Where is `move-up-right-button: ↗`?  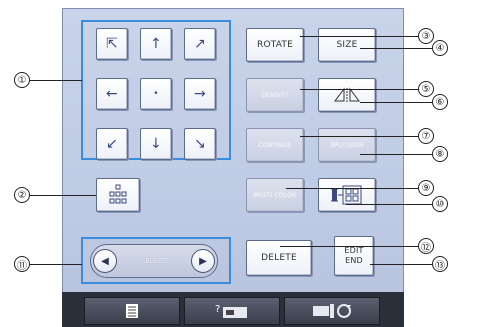 move-up-right-button: ↗ is located at coordinates (200, 44).